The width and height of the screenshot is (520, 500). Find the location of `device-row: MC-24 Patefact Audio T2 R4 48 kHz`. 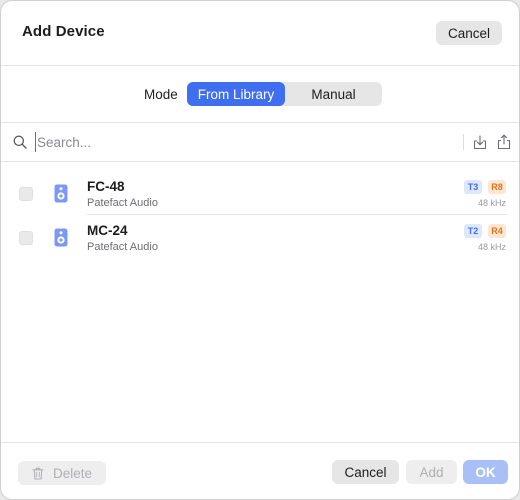

device-row: MC-24 Patefact Audio T2 R4 48 kHz is located at coordinates (260, 237).